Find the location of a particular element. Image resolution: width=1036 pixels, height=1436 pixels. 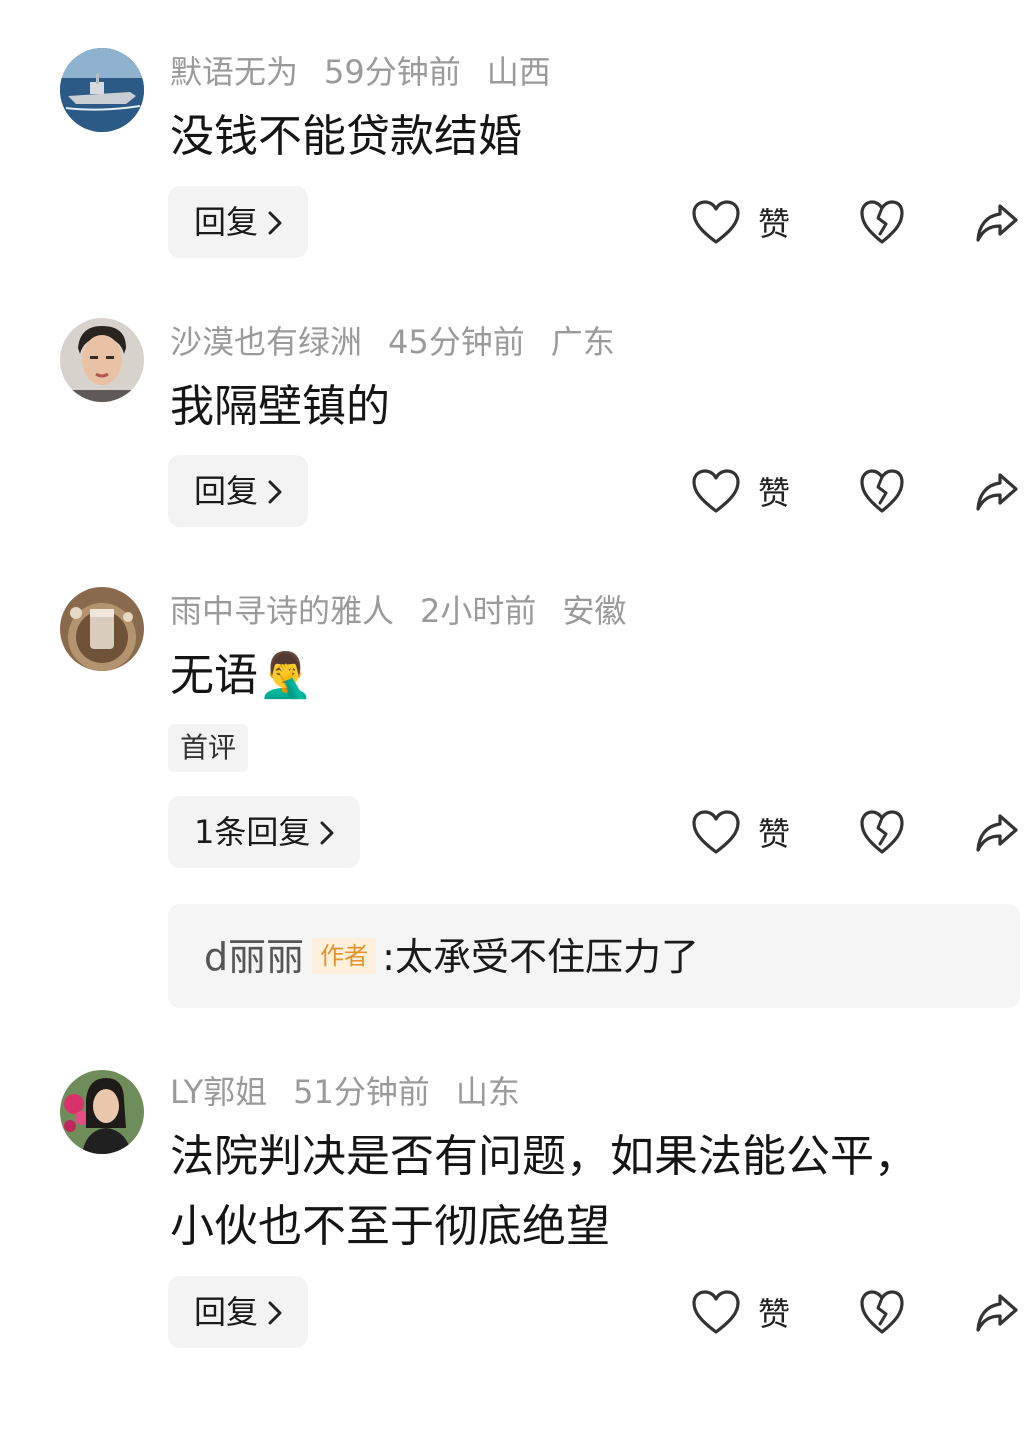

comment-meta: 默语无为 59分钟前 山西 is located at coordinates (373, 72).